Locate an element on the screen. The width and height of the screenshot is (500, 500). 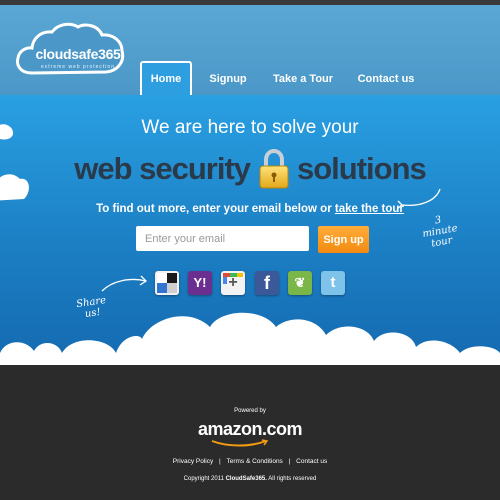
google-plus-icon: + is located at coordinates (233, 283).